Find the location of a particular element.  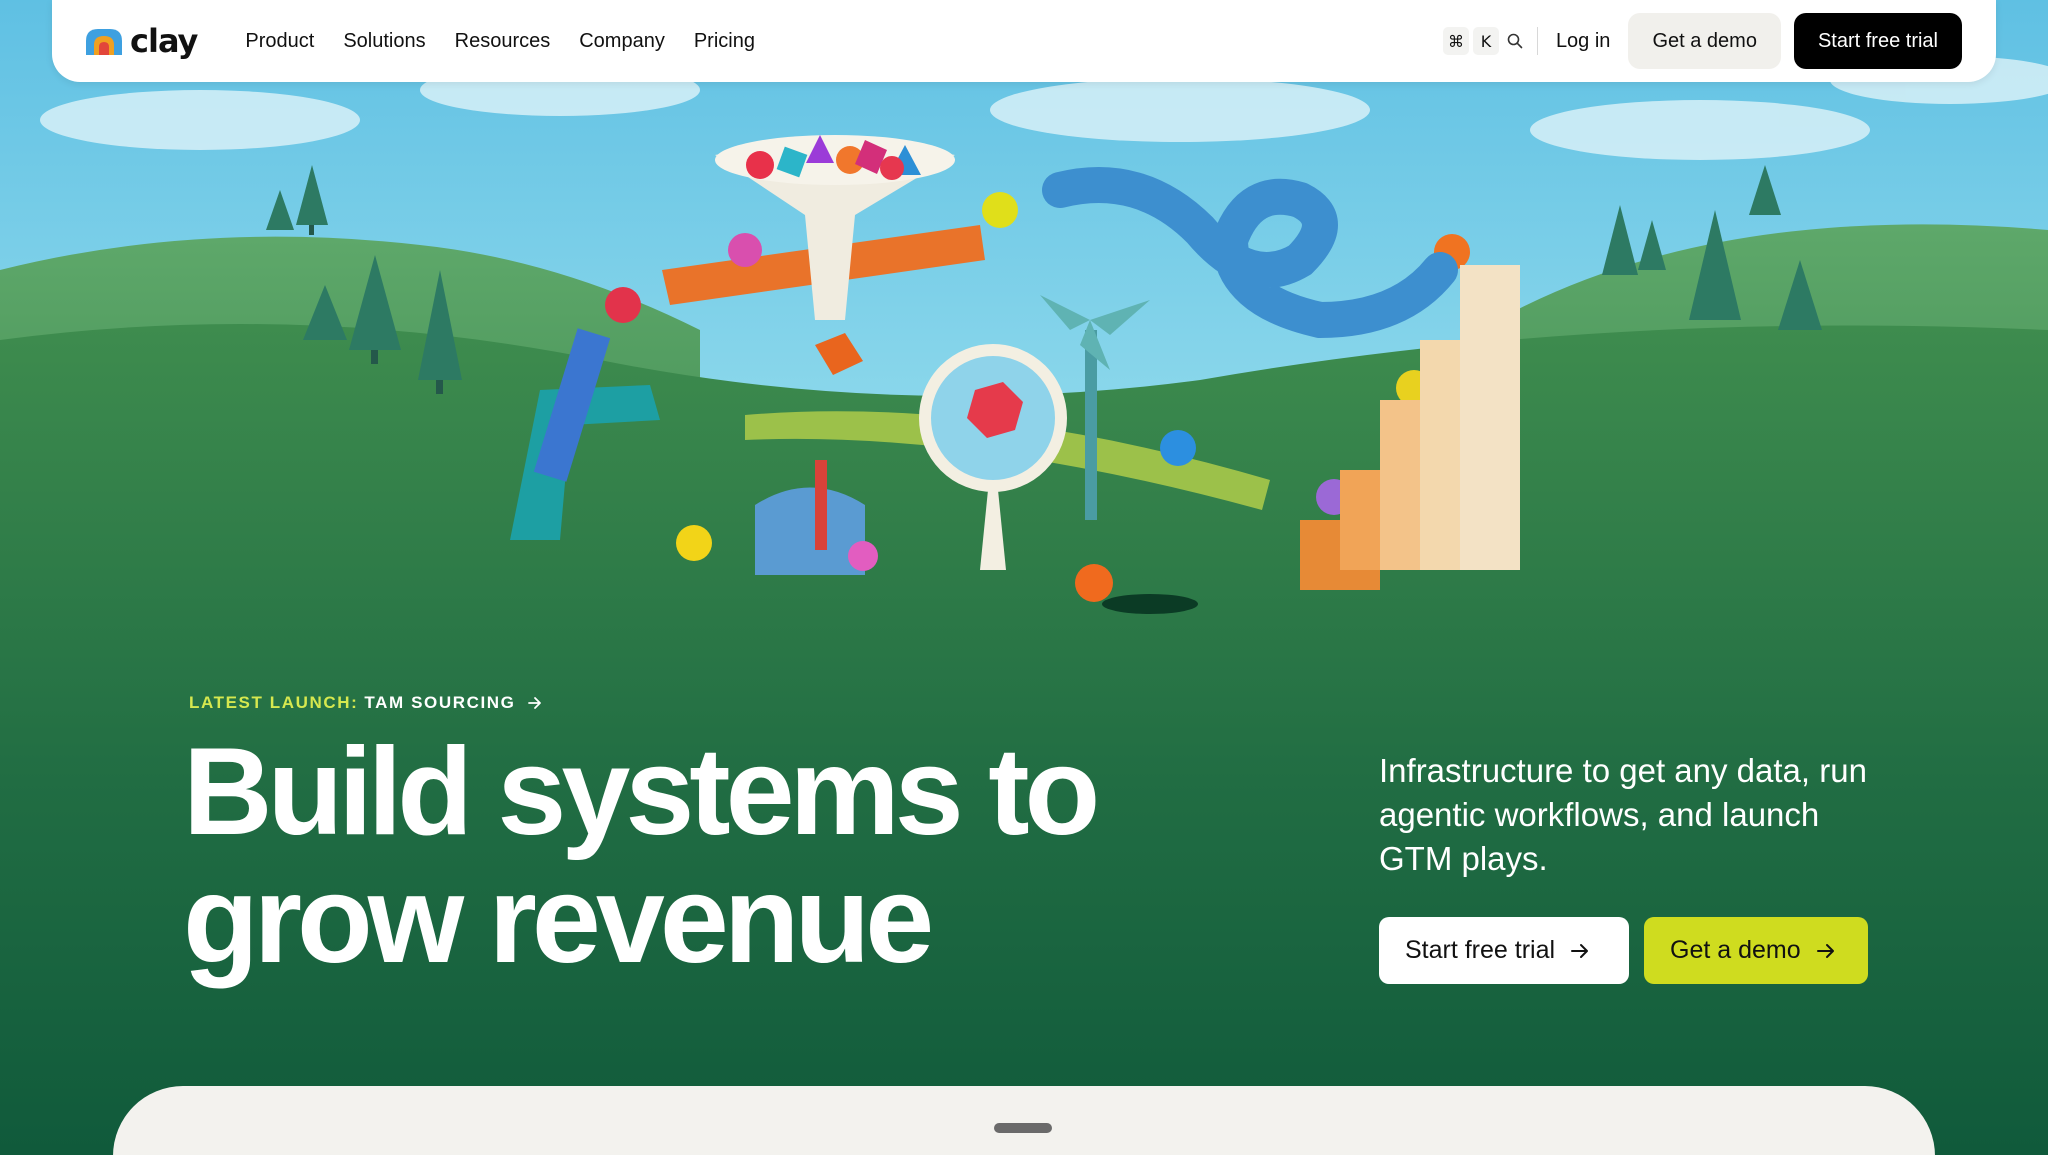

drag-handle is located at coordinates (1023, 1128).